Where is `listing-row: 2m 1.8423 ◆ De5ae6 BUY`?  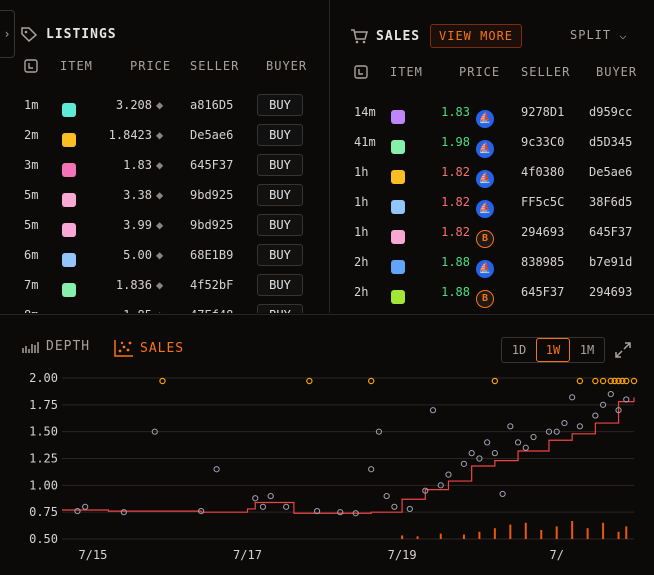 listing-row: 2m 1.8423 ◆ De5ae6 BUY is located at coordinates (164, 135).